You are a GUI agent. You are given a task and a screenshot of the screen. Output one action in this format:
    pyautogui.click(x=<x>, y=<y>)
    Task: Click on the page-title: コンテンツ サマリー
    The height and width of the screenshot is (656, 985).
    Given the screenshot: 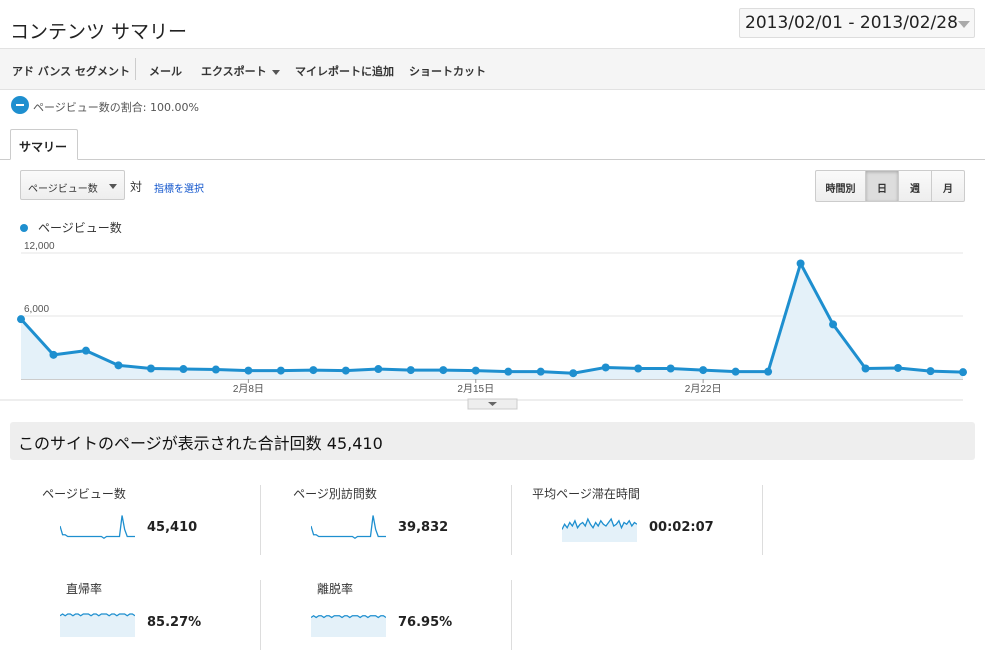 What is the action you would take?
    pyautogui.click(x=99, y=32)
    